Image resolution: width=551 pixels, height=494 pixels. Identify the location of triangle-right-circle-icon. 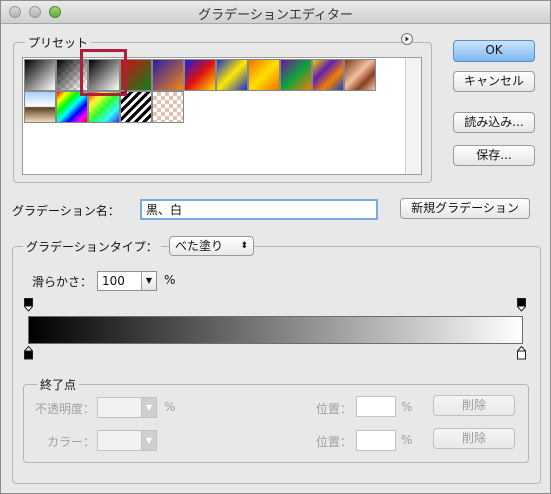
(407, 39).